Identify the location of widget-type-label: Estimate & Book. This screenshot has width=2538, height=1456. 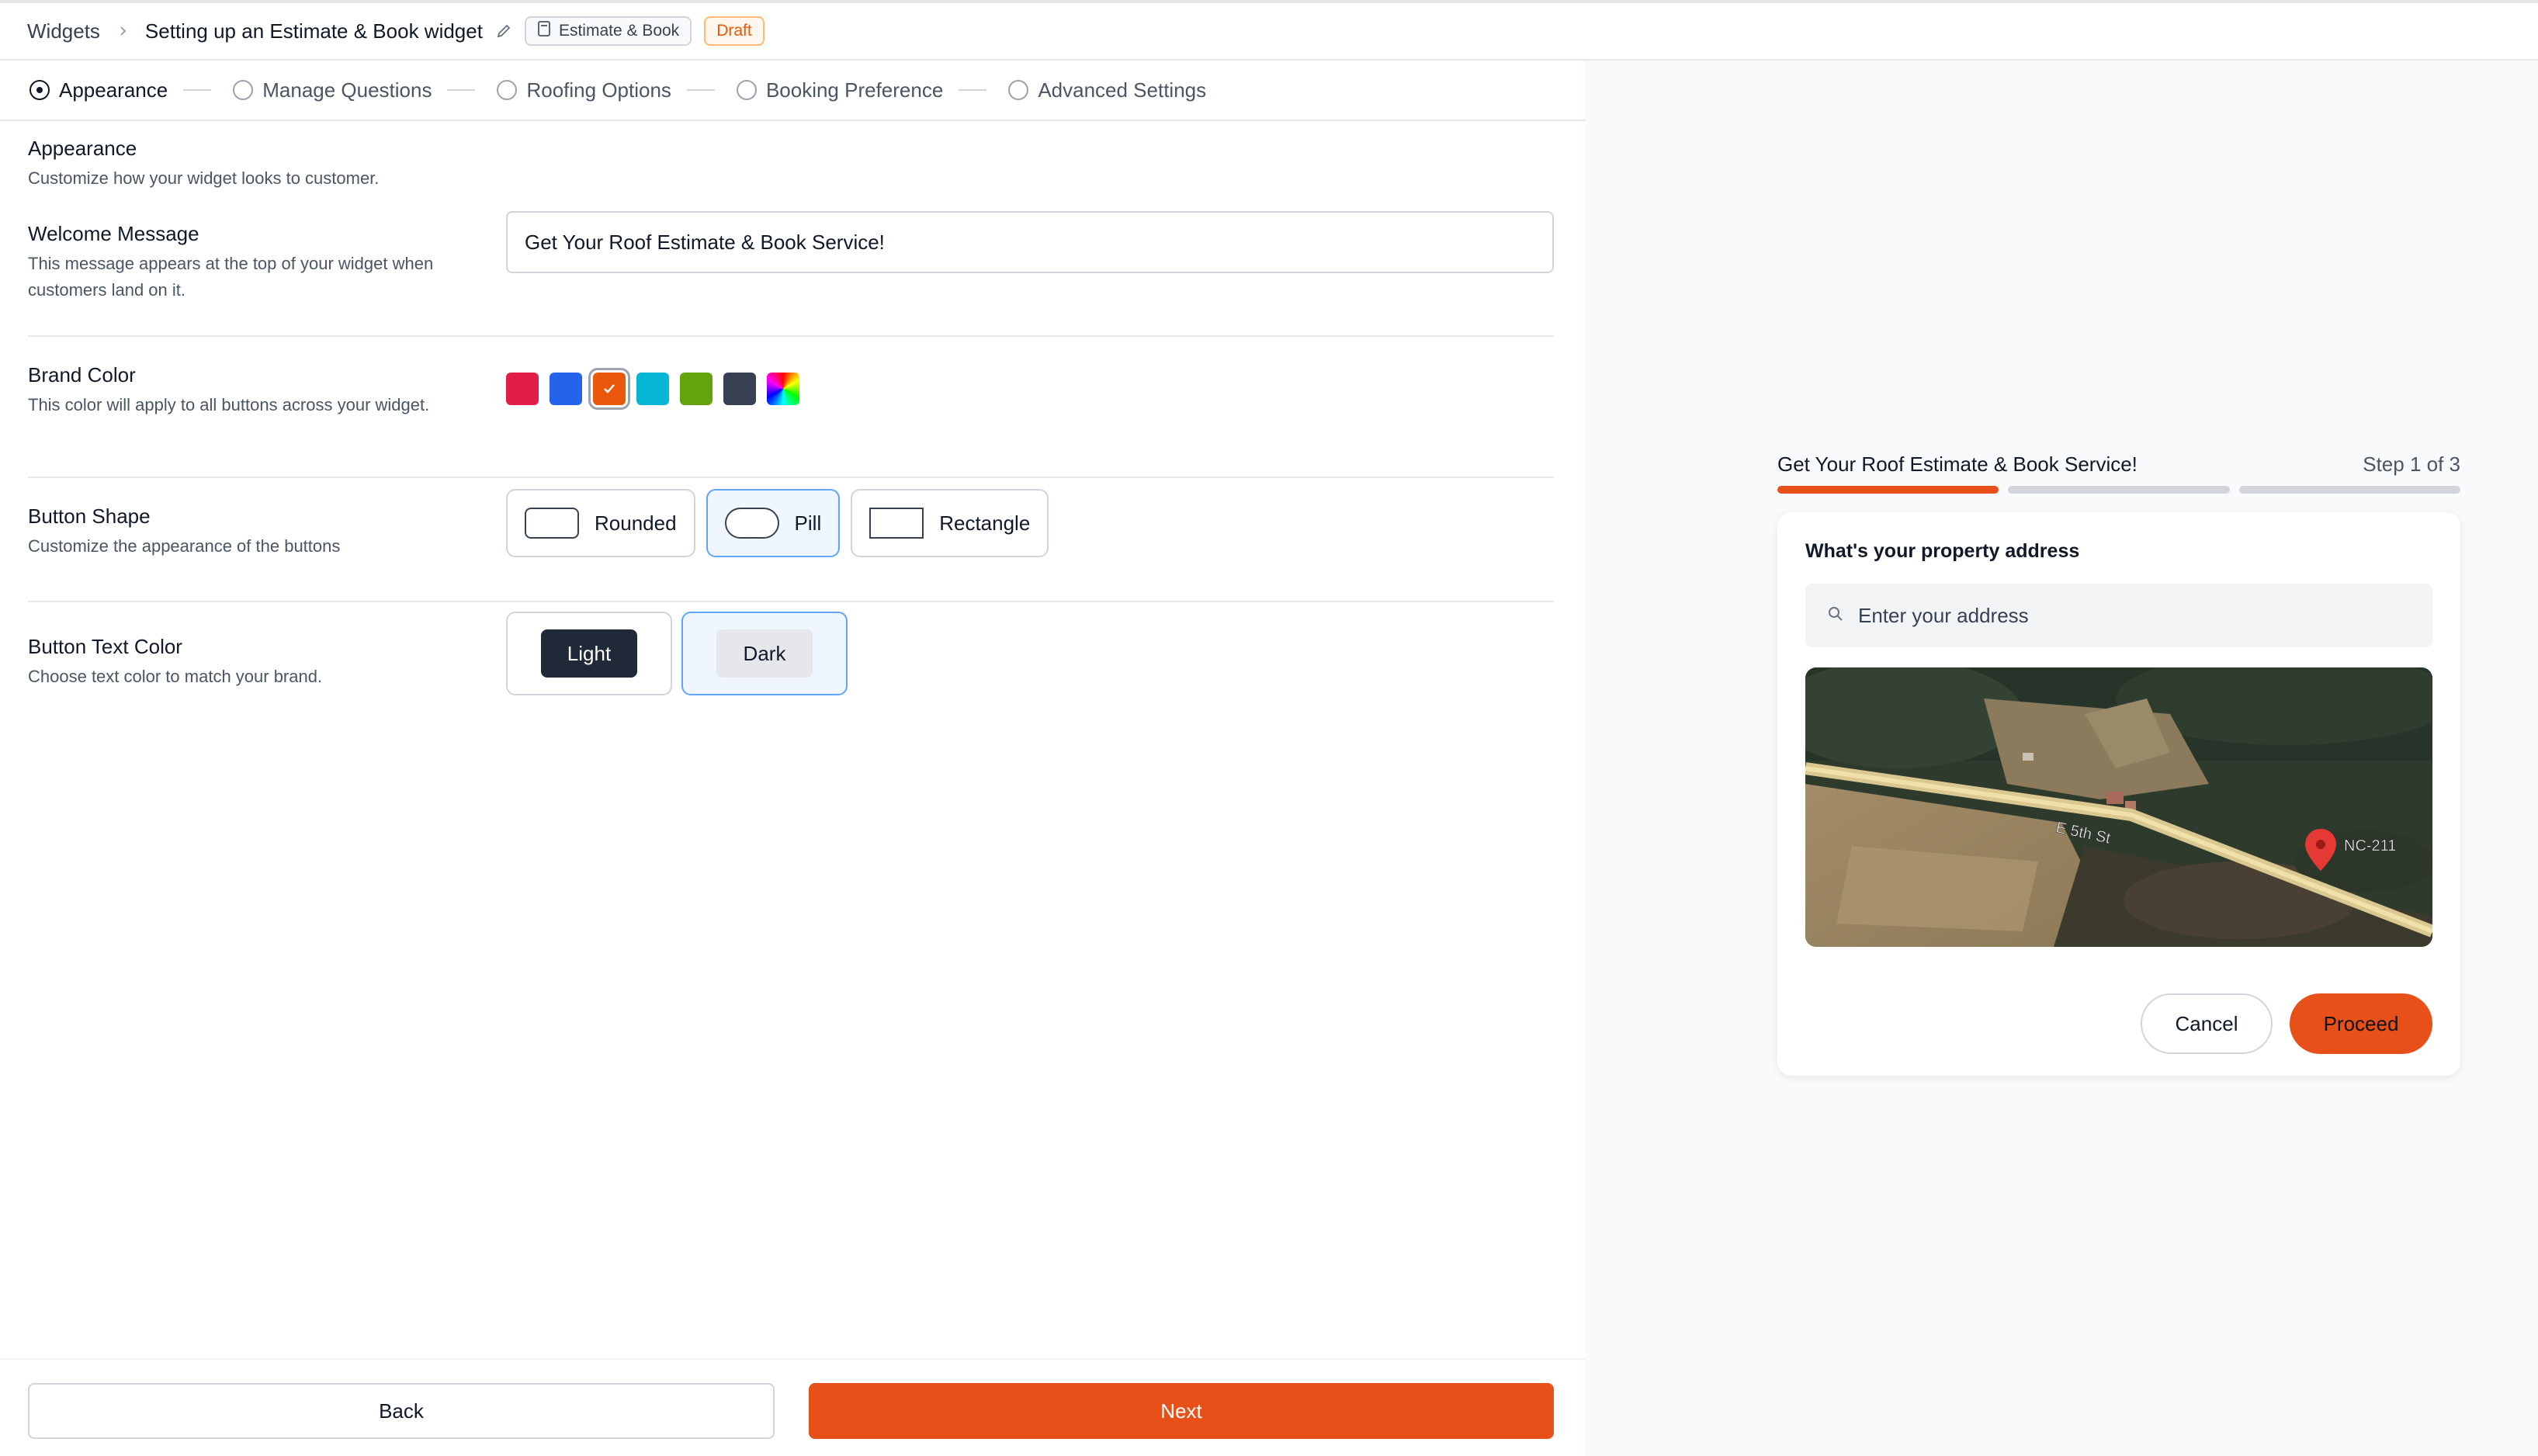
(619, 31).